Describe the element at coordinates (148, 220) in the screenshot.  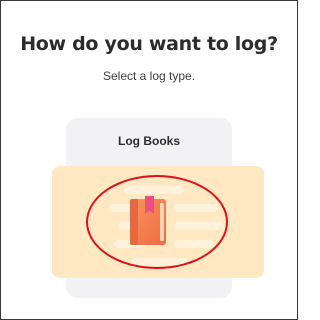
I see `book-icon` at that location.